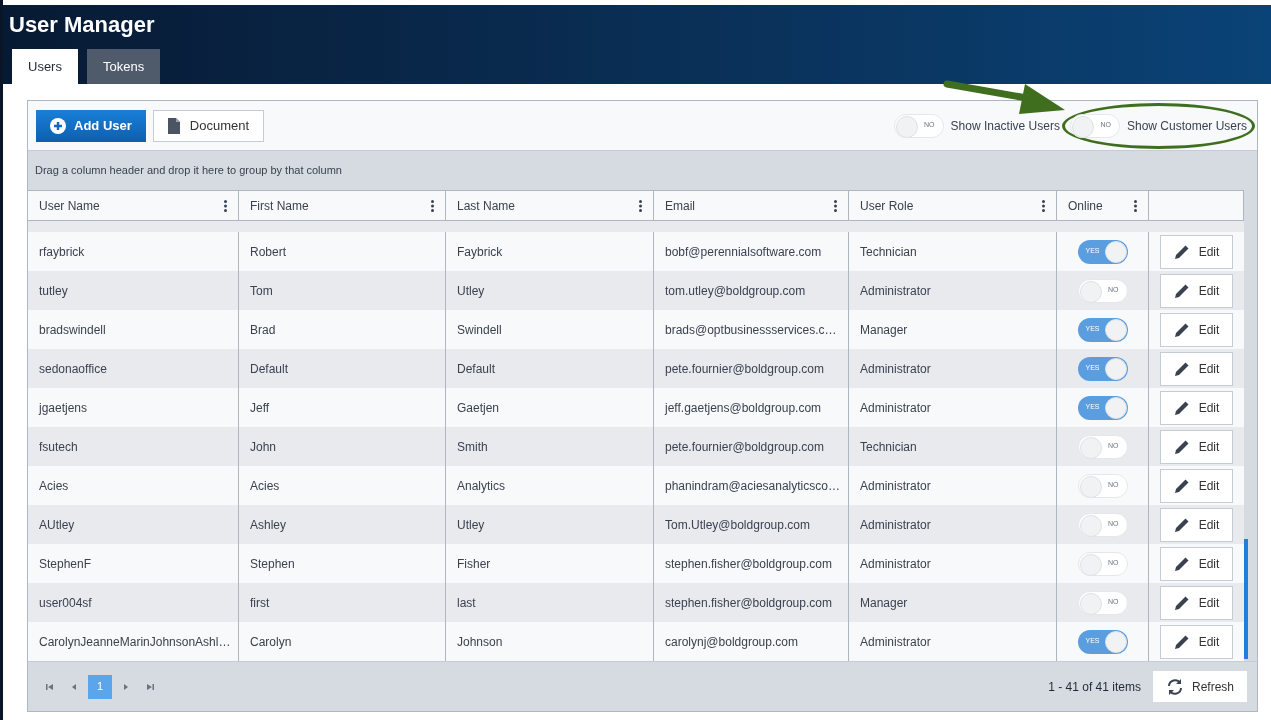 The image size is (1271, 720). I want to click on table-cell-text: Tom, so click(261, 291).